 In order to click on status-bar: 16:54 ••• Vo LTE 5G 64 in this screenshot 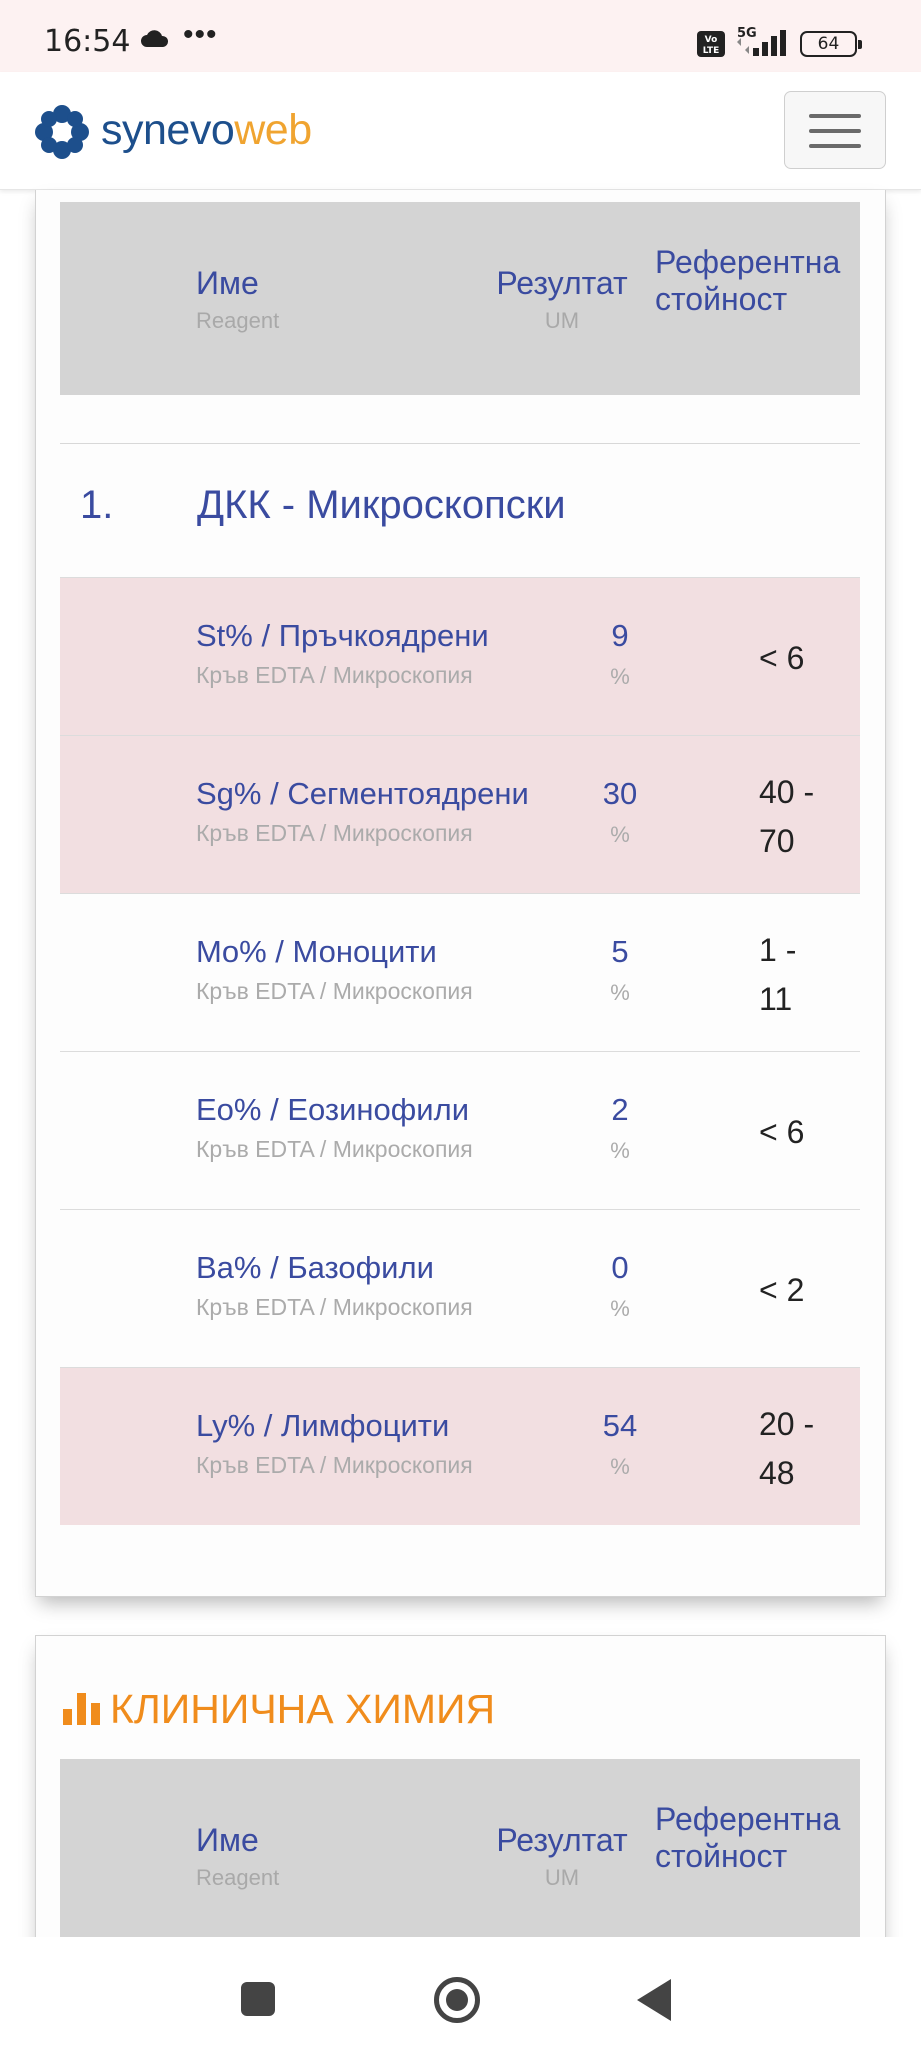, I will do `click(460, 36)`.